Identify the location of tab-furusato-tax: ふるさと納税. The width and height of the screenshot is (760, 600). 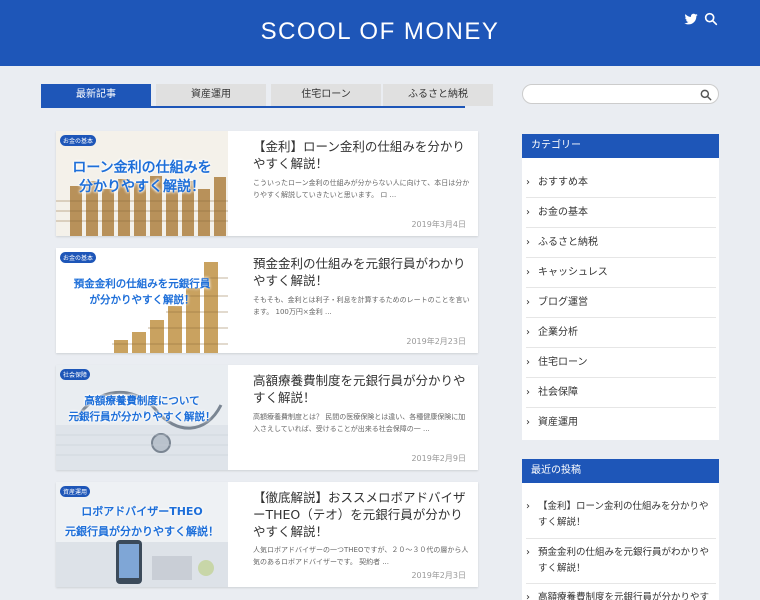
(438, 95).